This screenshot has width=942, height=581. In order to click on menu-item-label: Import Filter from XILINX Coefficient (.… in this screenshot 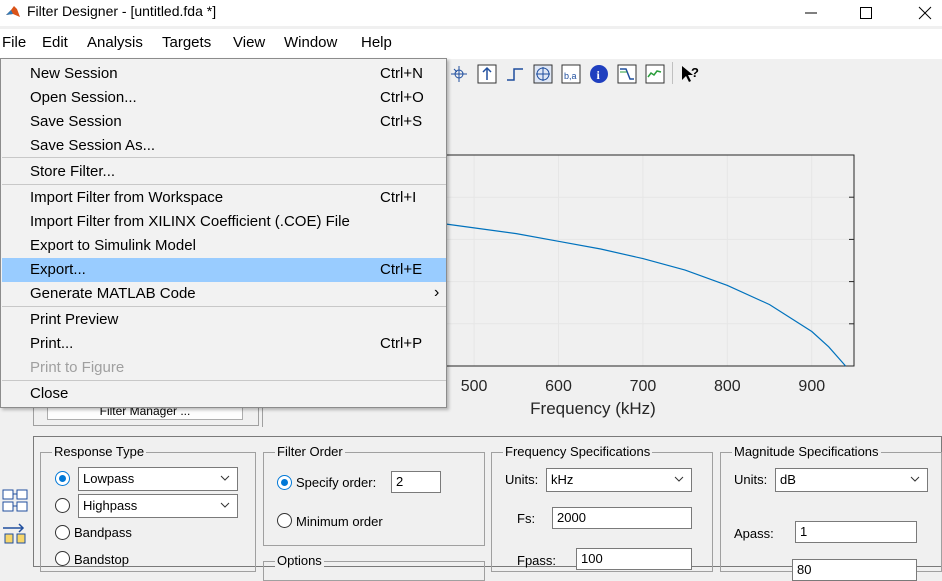, I will do `click(190, 221)`.